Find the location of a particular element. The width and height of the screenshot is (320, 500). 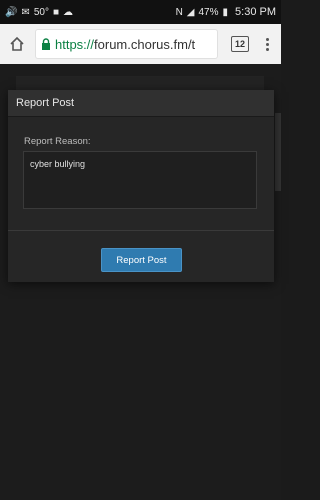

weather-temp: 50° is located at coordinates (41, 12).